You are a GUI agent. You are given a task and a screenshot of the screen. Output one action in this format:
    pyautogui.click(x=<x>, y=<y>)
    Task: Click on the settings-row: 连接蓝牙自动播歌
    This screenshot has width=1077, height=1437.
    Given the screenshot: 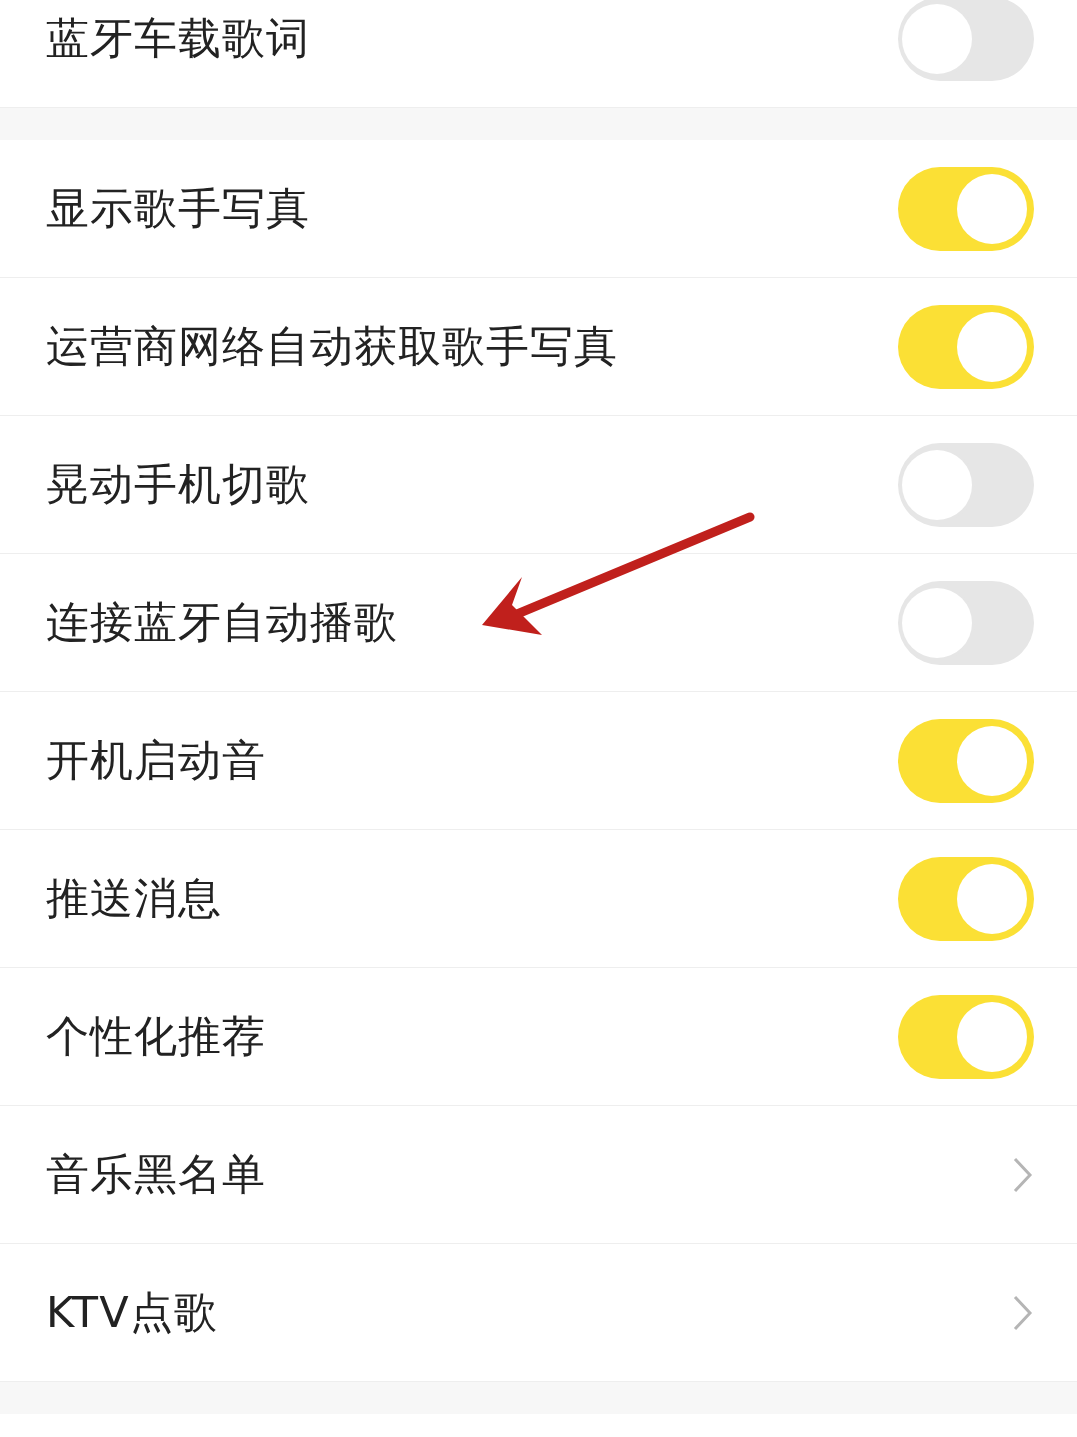 What is the action you would take?
    pyautogui.click(x=538, y=623)
    